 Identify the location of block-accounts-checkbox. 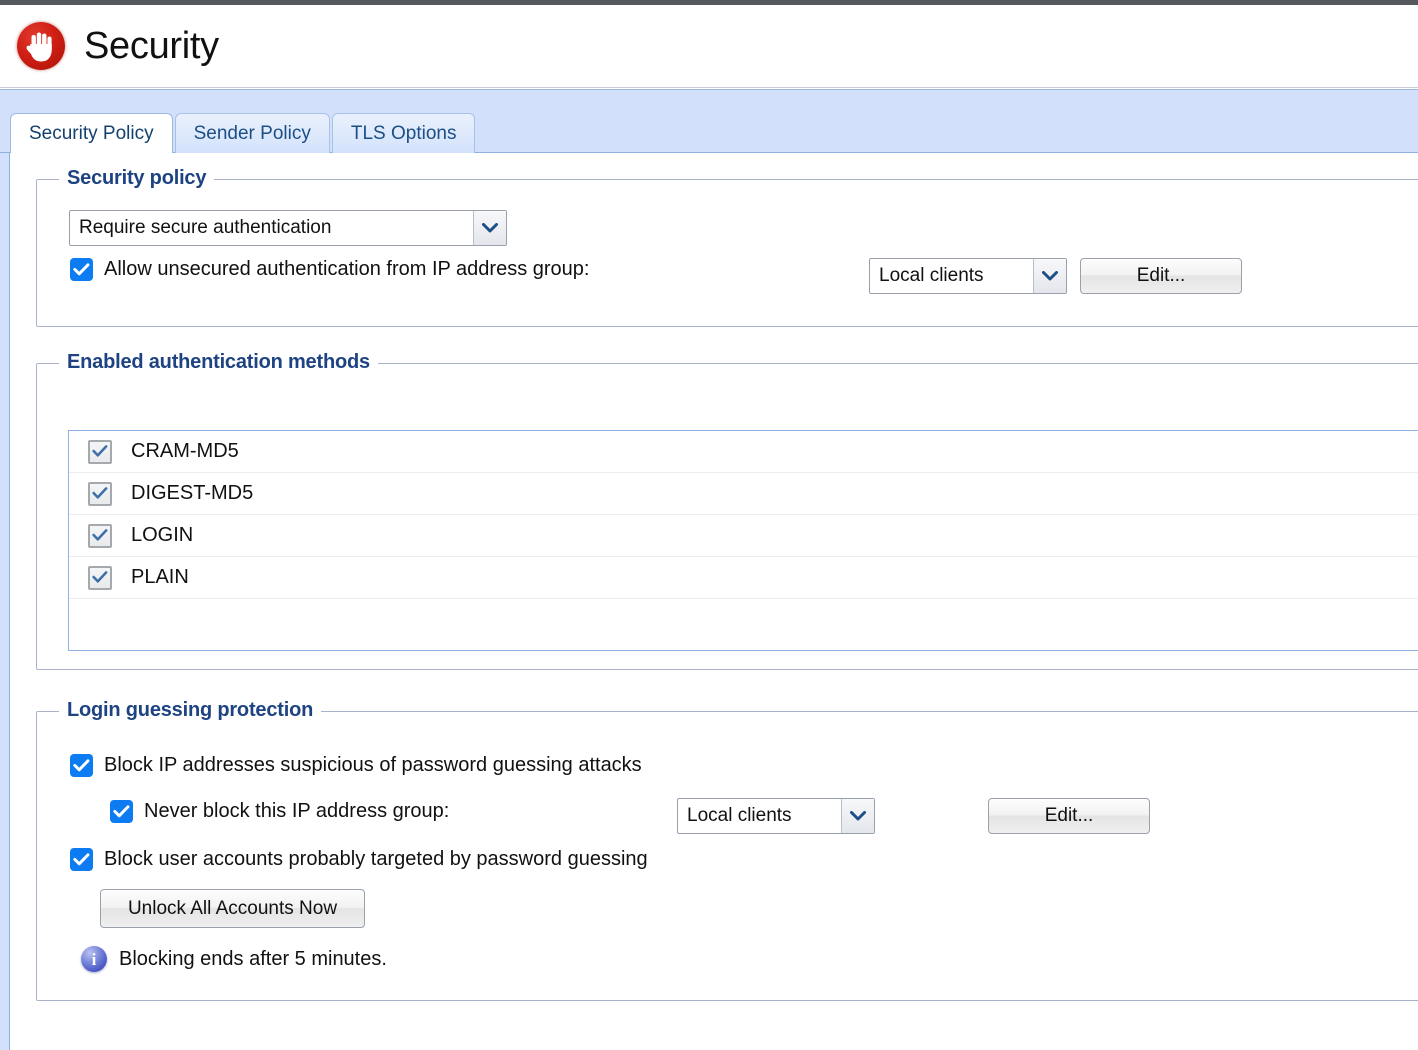
(81, 859).